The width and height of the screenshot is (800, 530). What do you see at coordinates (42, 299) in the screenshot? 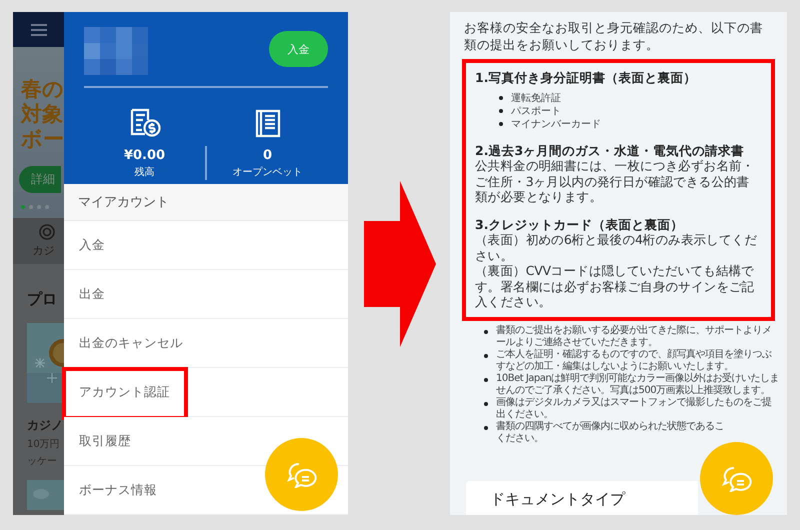
I see `section-heading: プロ` at bounding box center [42, 299].